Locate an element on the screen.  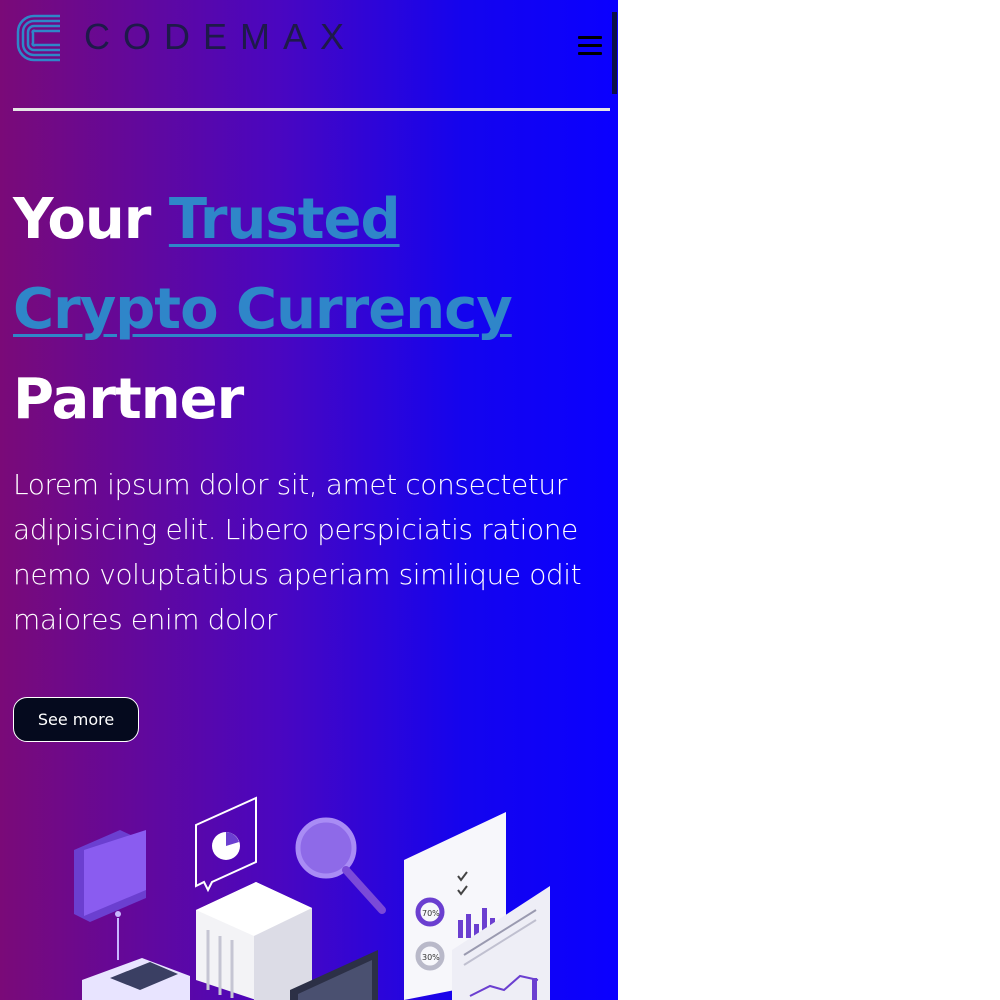
magnifier-icon is located at coordinates (340, 865).